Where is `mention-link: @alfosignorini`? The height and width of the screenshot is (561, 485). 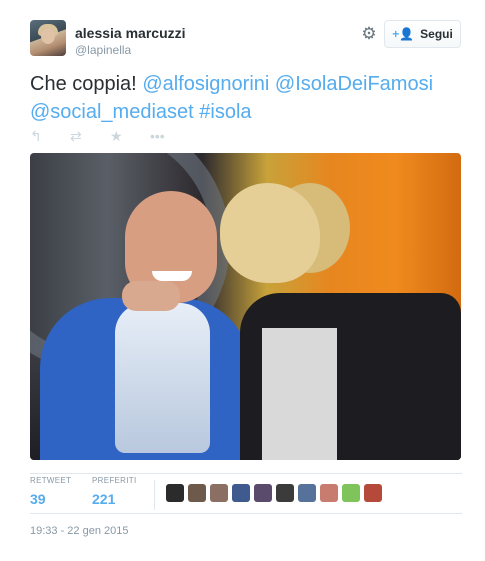
mention-link: @alfosignorini is located at coordinates (205, 84).